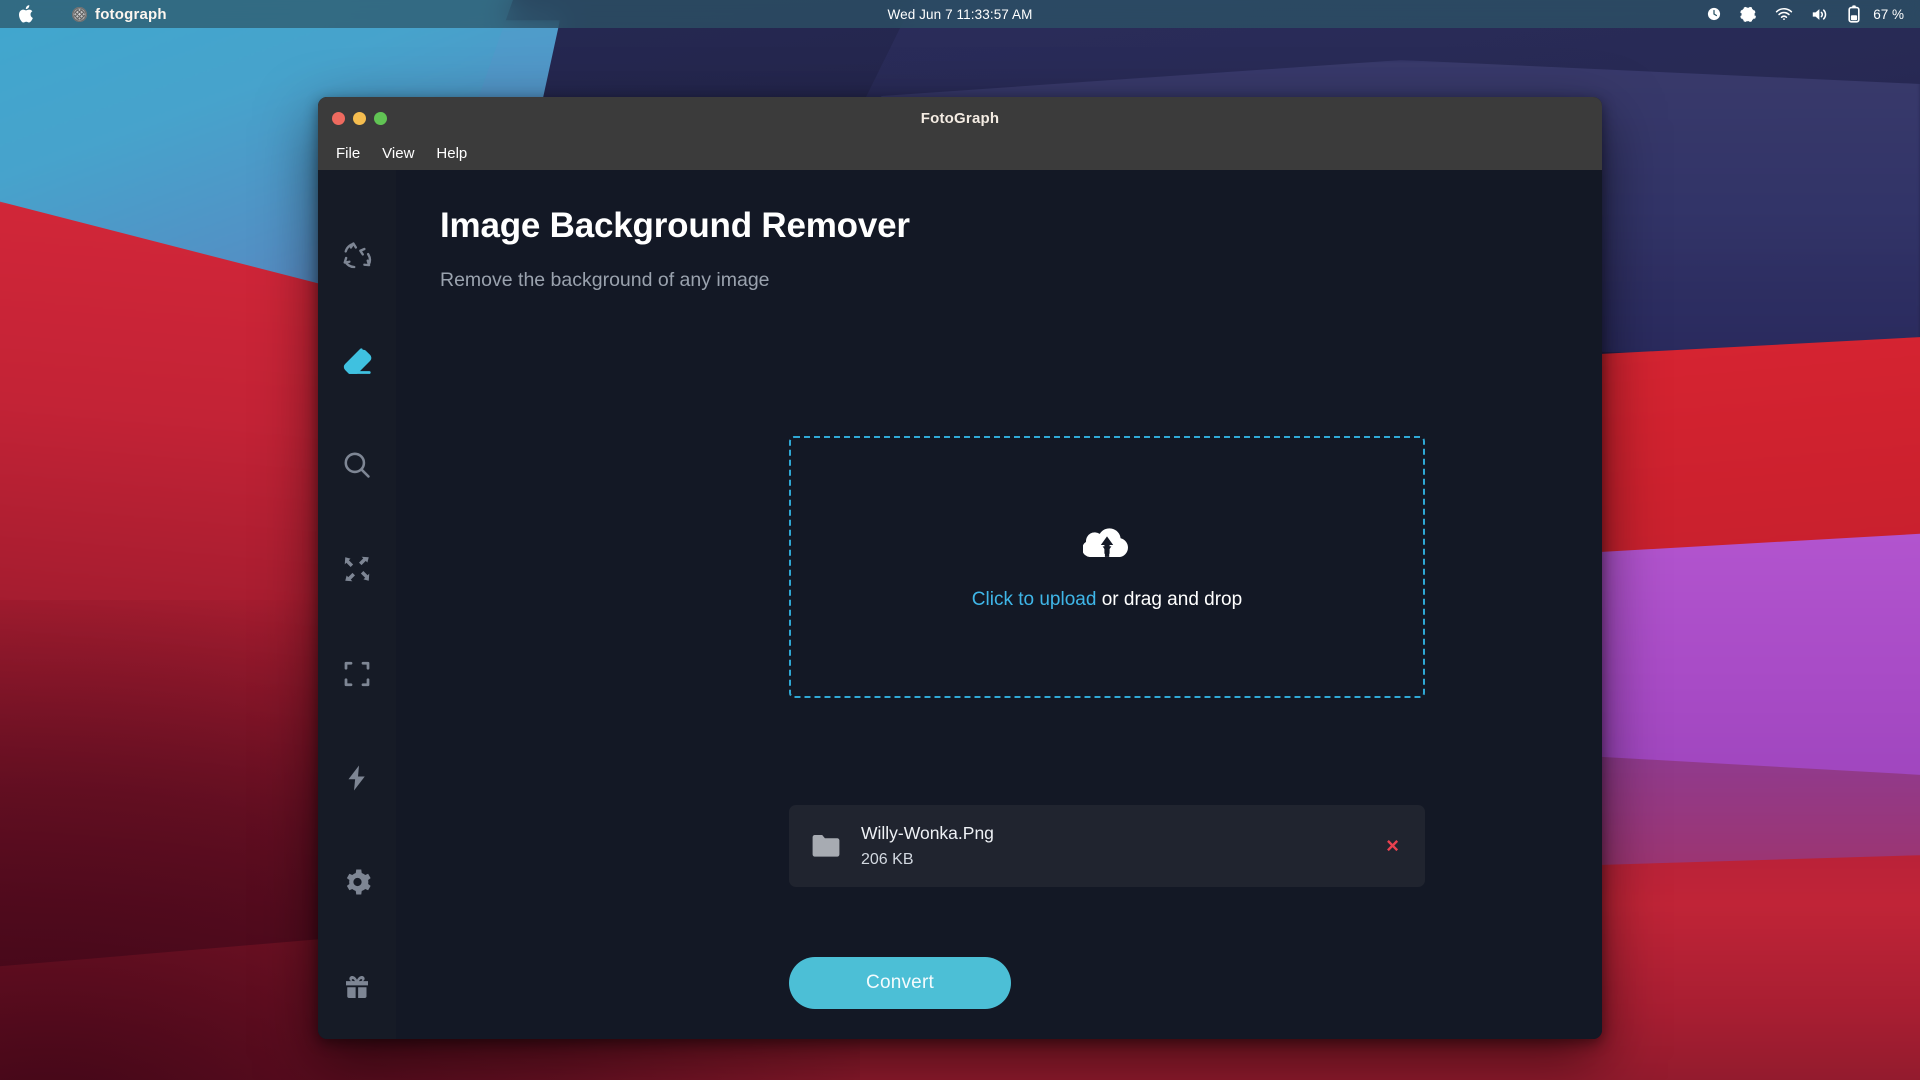 The image size is (1920, 1080). I want to click on eraser-icon, so click(357, 361).